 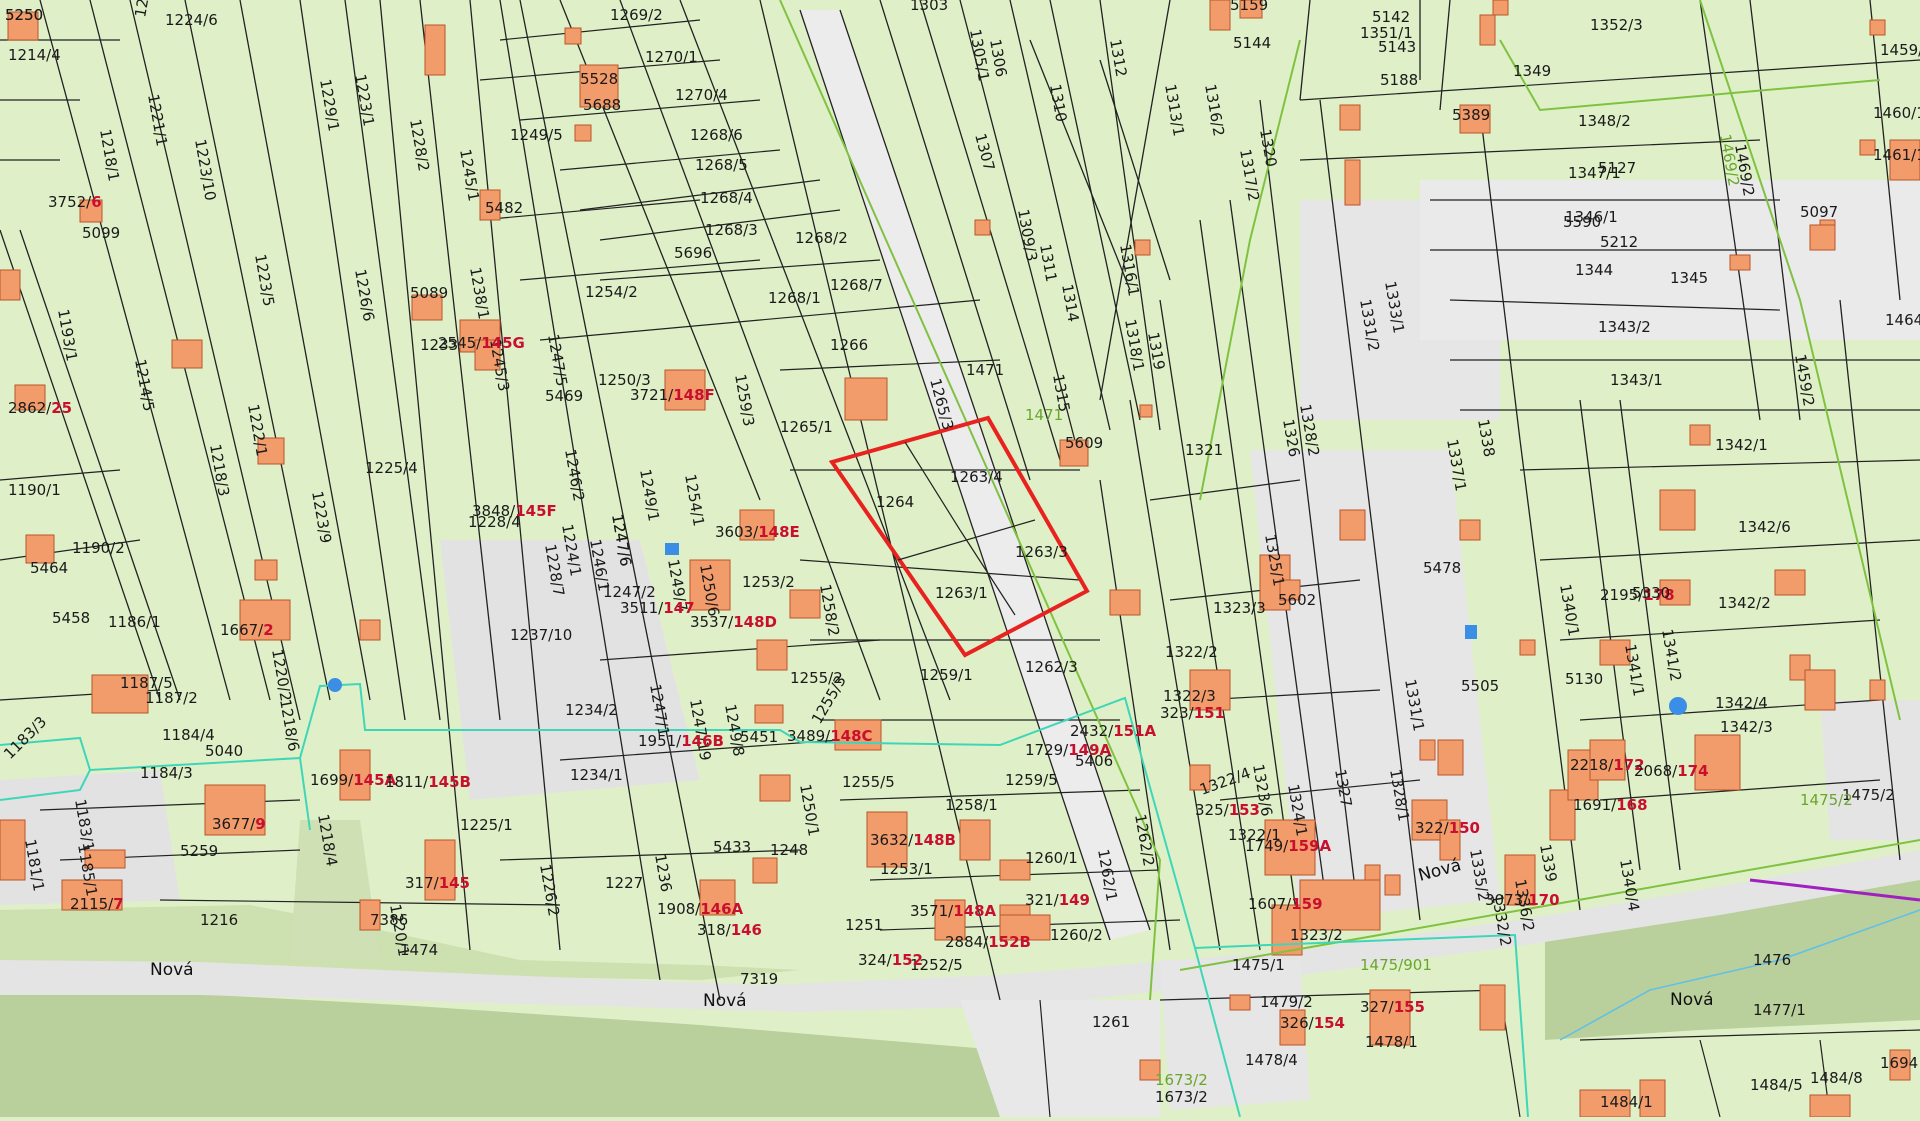 I want to click on parcel-label: 1478/4, so click(x=1271, y=1060).